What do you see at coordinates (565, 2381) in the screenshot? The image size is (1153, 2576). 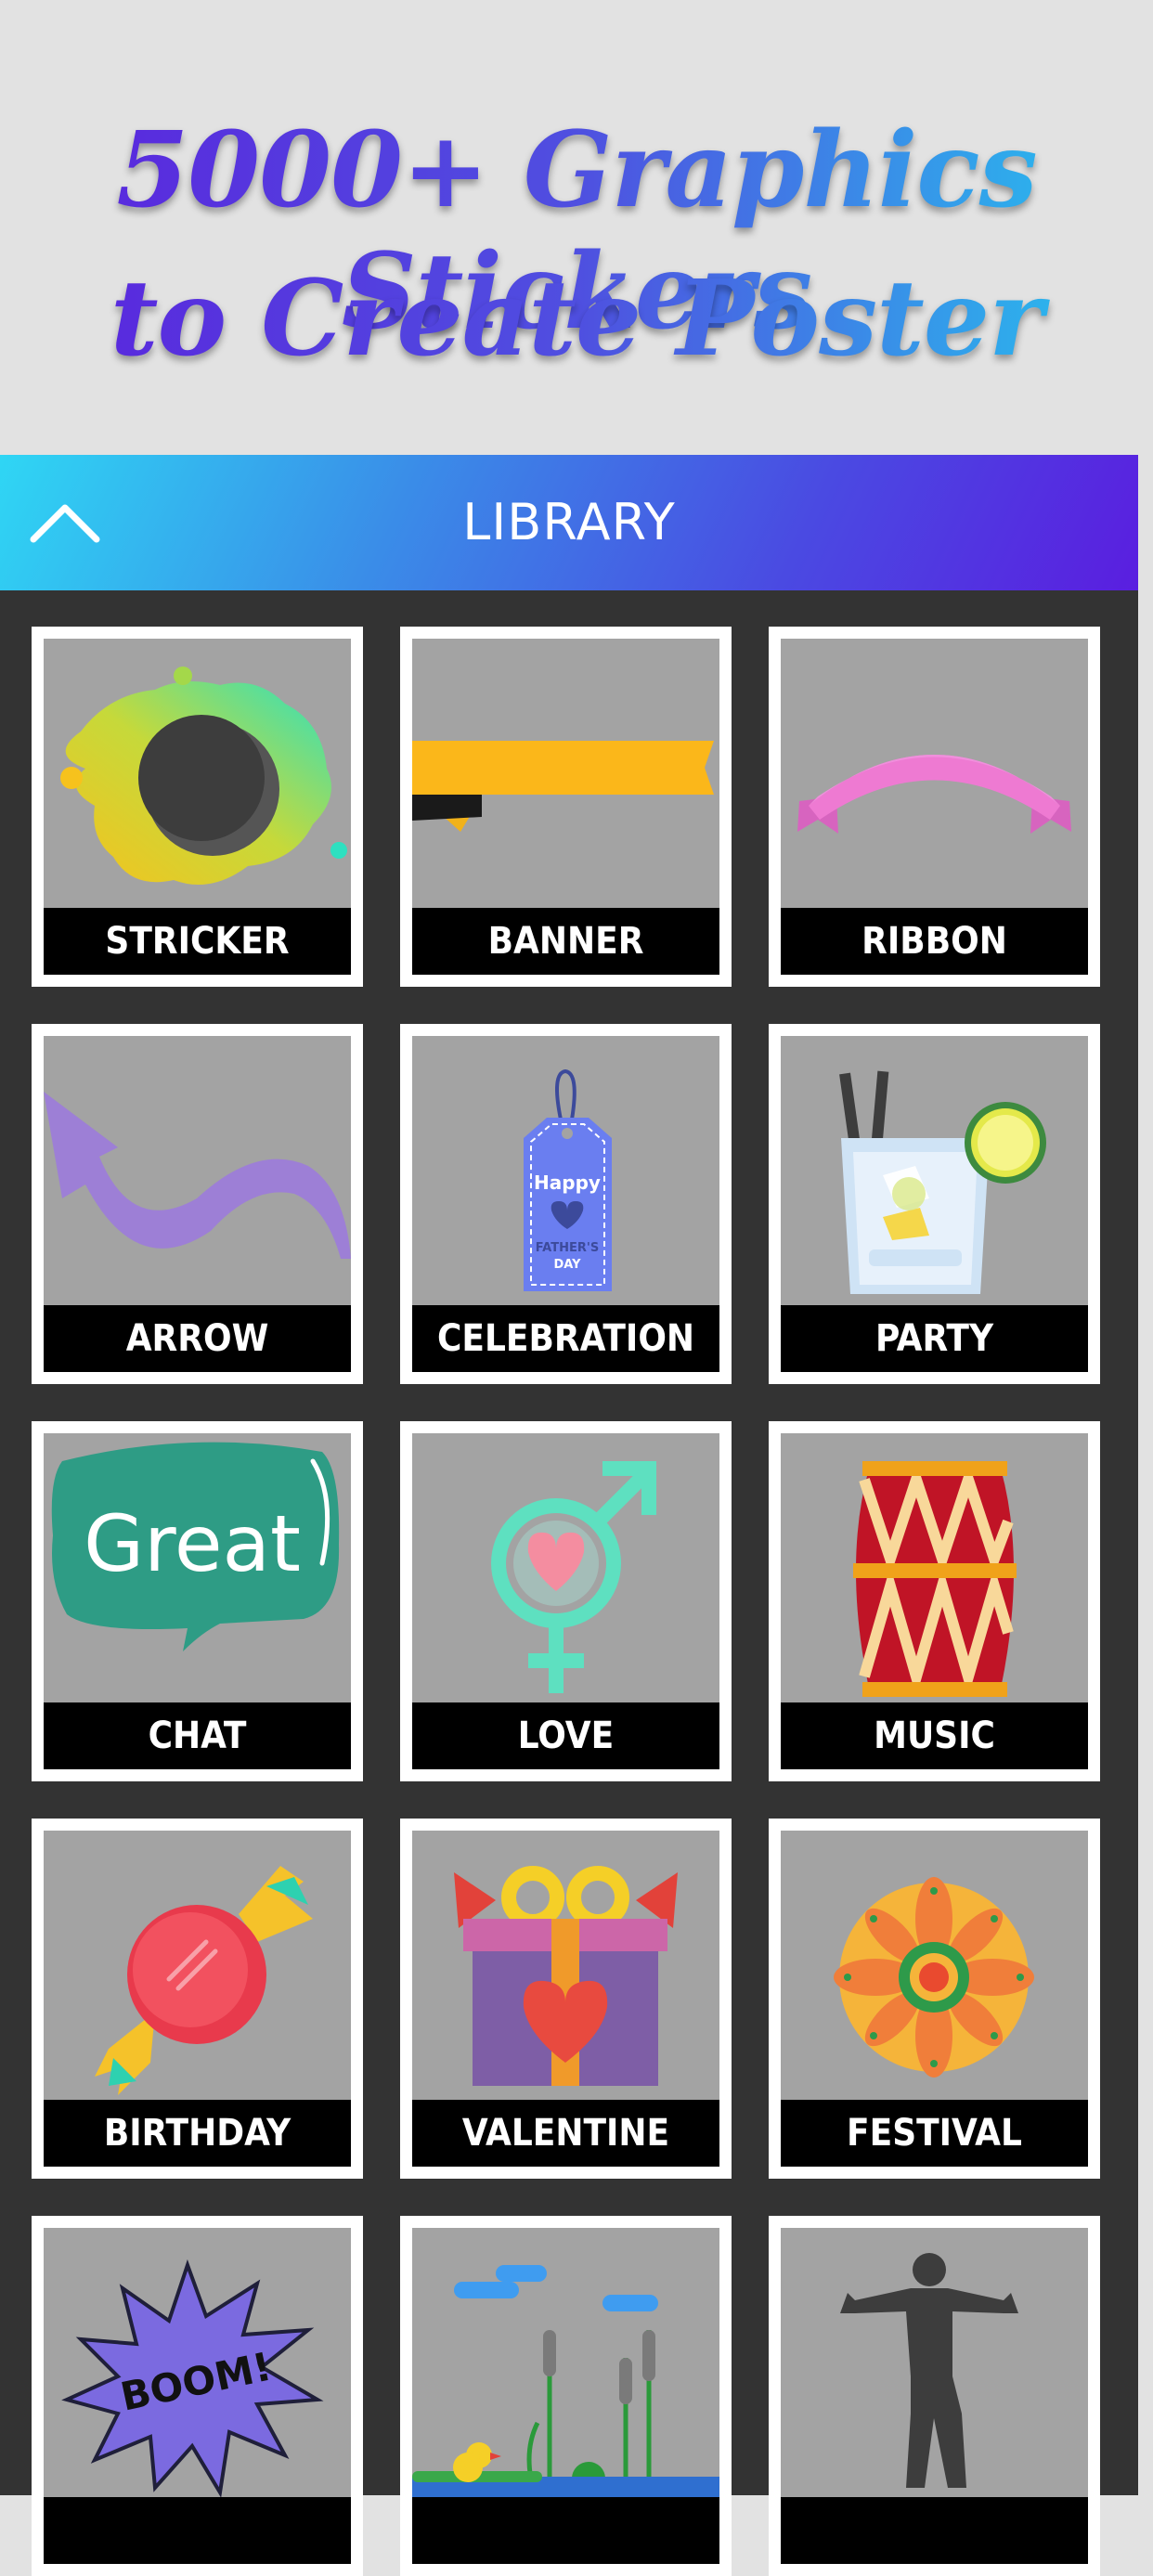 I see `pond-landscape-icon` at bounding box center [565, 2381].